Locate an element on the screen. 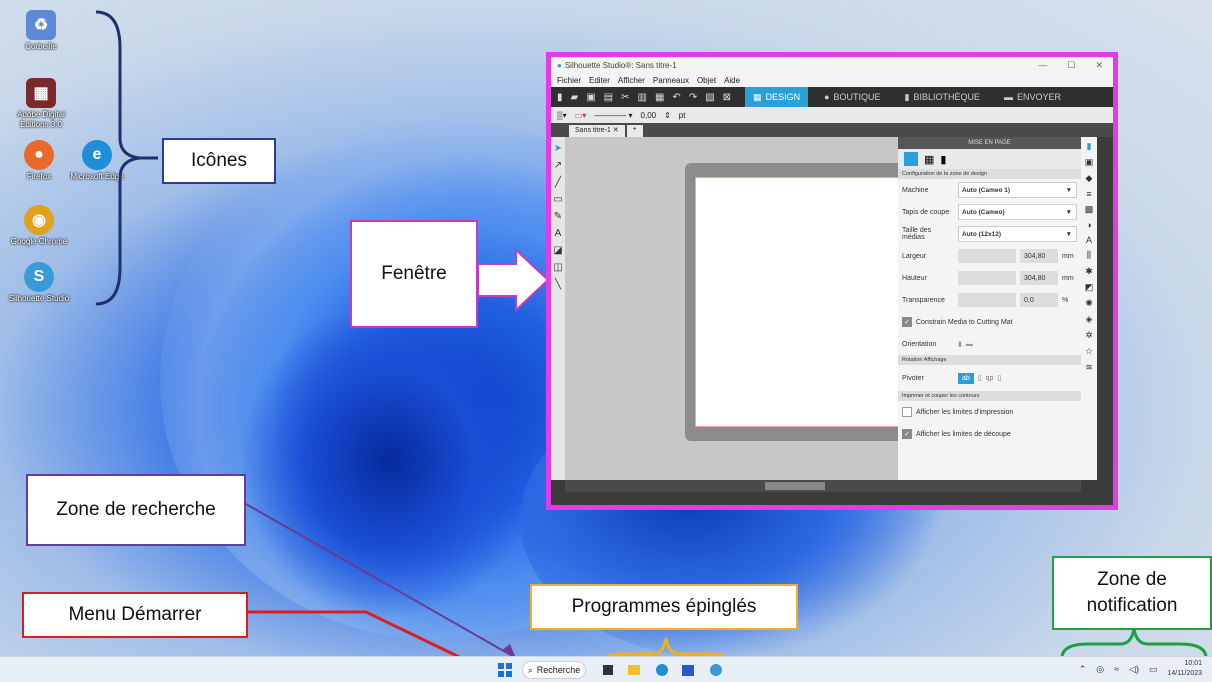  tab-design: ▦ DESIGN is located at coordinates (777, 97).